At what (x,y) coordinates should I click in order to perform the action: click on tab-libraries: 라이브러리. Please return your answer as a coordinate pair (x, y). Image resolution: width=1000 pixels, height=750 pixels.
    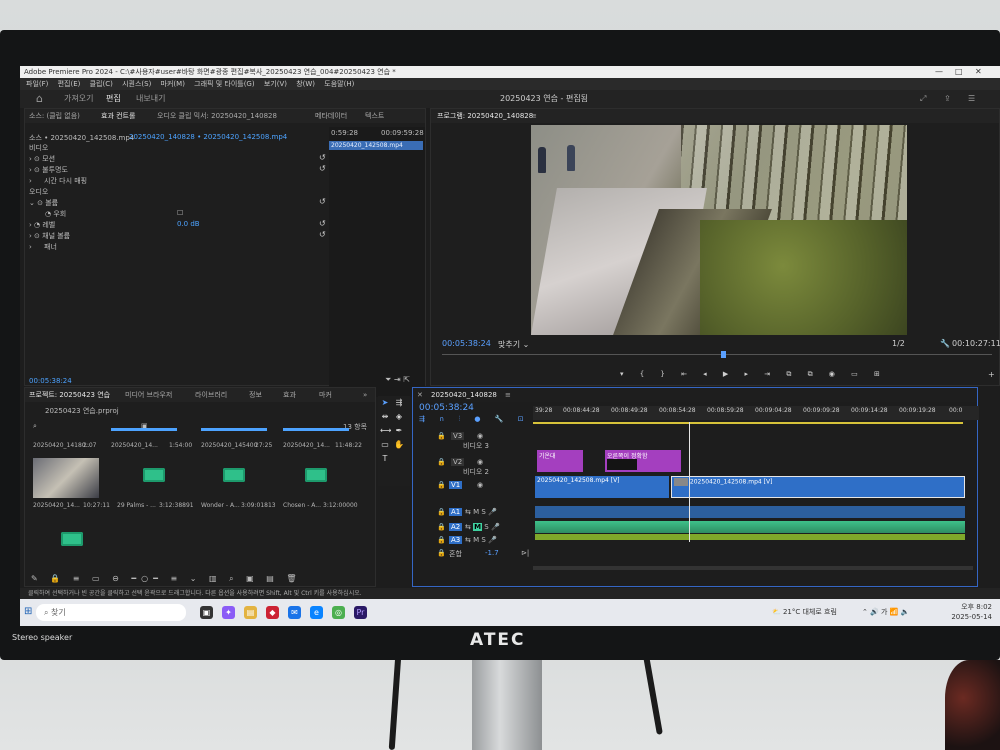
    Looking at the image, I should click on (211, 395).